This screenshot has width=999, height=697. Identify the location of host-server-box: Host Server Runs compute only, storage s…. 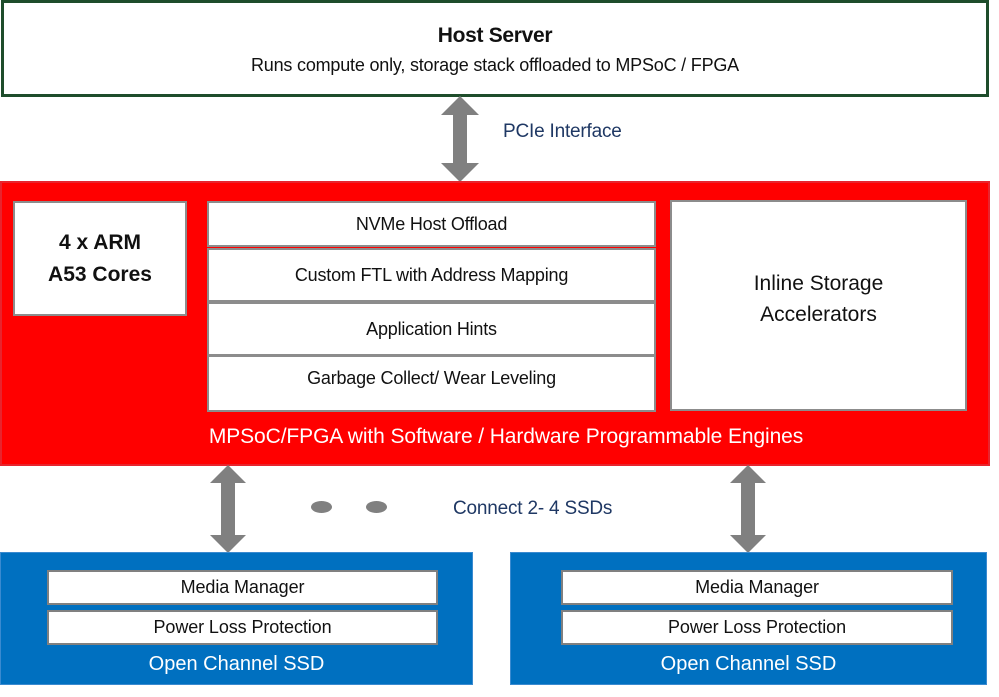
(495, 48).